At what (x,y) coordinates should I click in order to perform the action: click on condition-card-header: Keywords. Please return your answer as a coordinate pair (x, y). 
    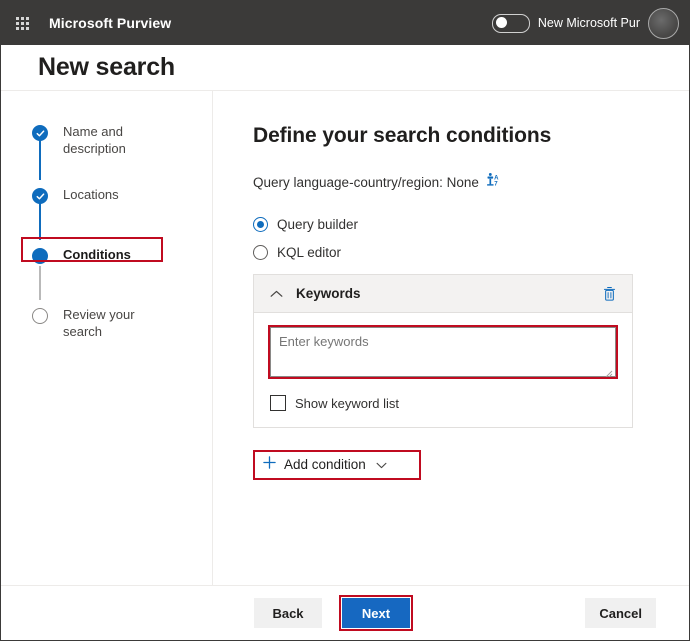
    Looking at the image, I should click on (443, 294).